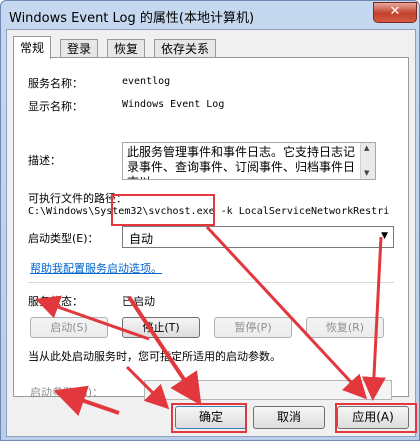  I want to click on arrow-to-start-button, so click(92, 318).